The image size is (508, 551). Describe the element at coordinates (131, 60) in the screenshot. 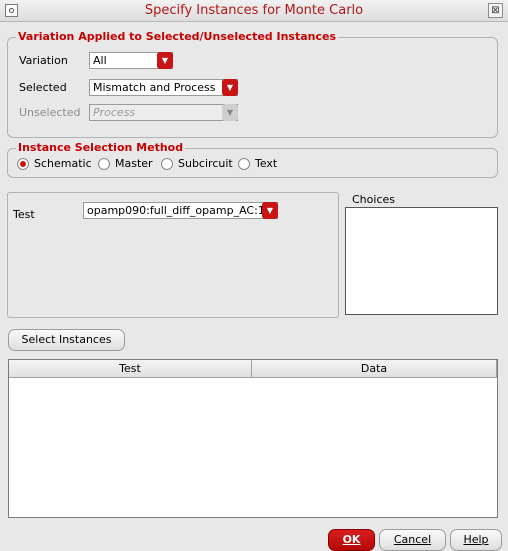

I see `variation-combo: All ▼` at that location.